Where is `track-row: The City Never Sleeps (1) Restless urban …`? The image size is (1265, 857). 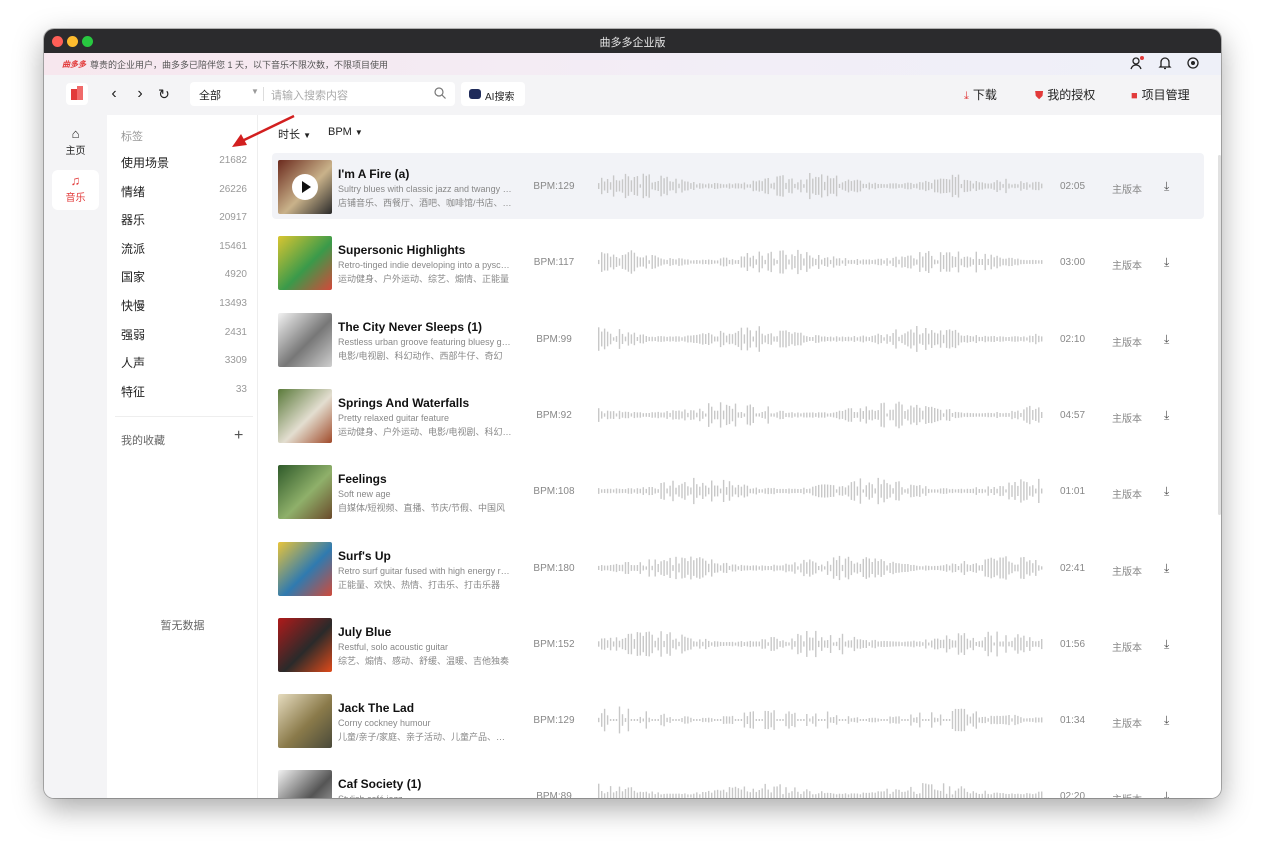 track-row: The City Never Sleeps (1) Restless urban … is located at coordinates (738, 339).